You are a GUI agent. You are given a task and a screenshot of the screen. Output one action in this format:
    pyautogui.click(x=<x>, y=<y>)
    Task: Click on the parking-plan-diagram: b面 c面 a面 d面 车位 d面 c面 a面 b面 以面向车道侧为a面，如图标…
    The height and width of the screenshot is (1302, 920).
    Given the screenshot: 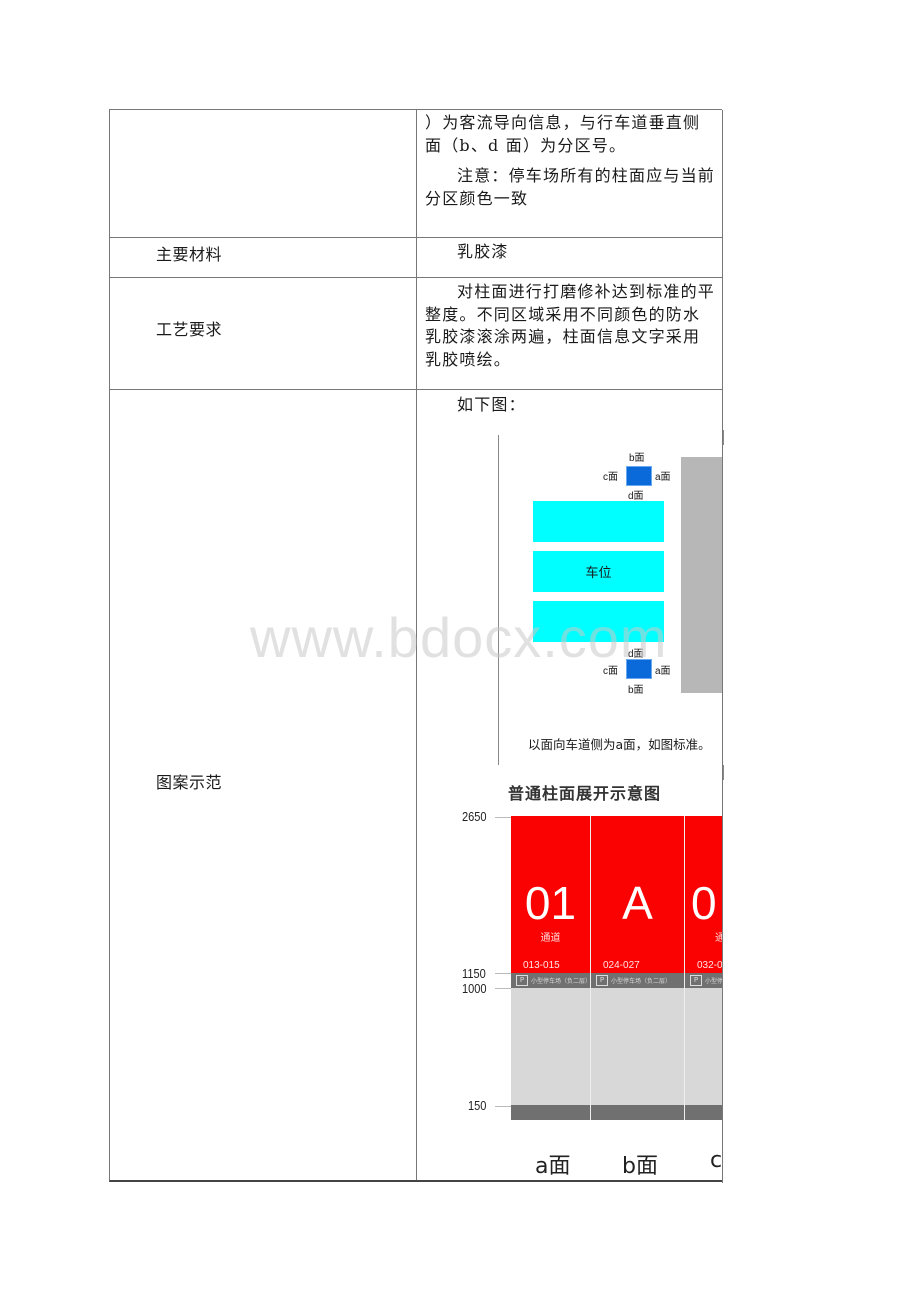 What is the action you would take?
    pyautogui.click(x=611, y=605)
    